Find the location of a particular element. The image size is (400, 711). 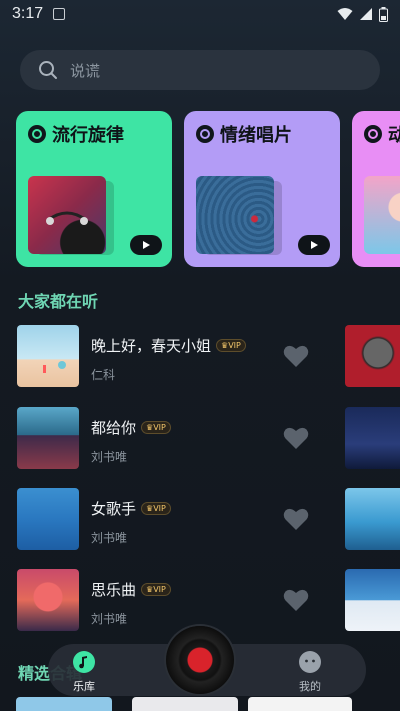

search-placeholder: 说谎 is located at coordinates (85, 70).